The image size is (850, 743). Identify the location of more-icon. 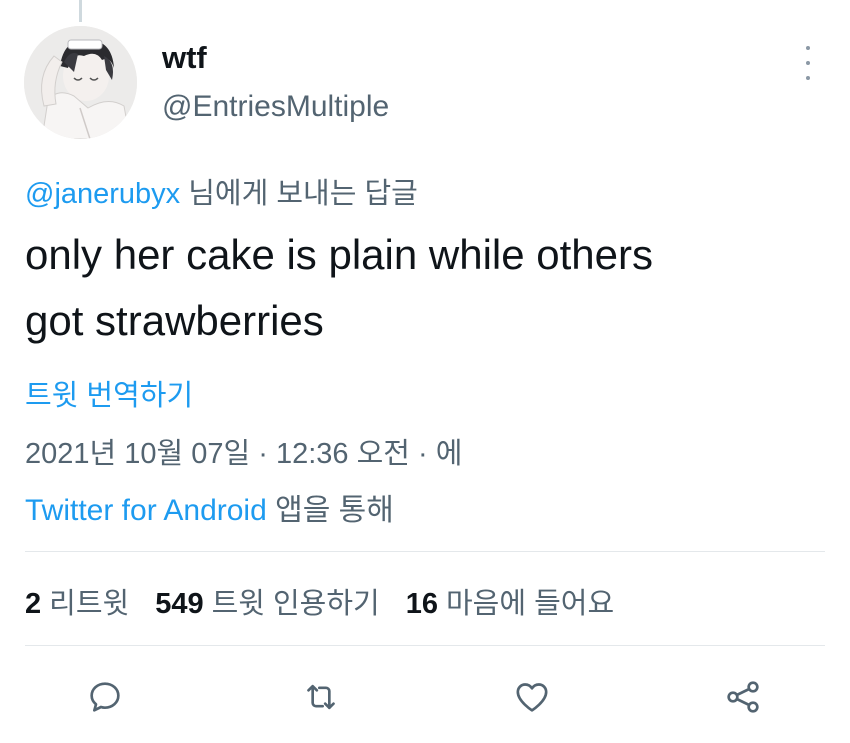
(808, 63).